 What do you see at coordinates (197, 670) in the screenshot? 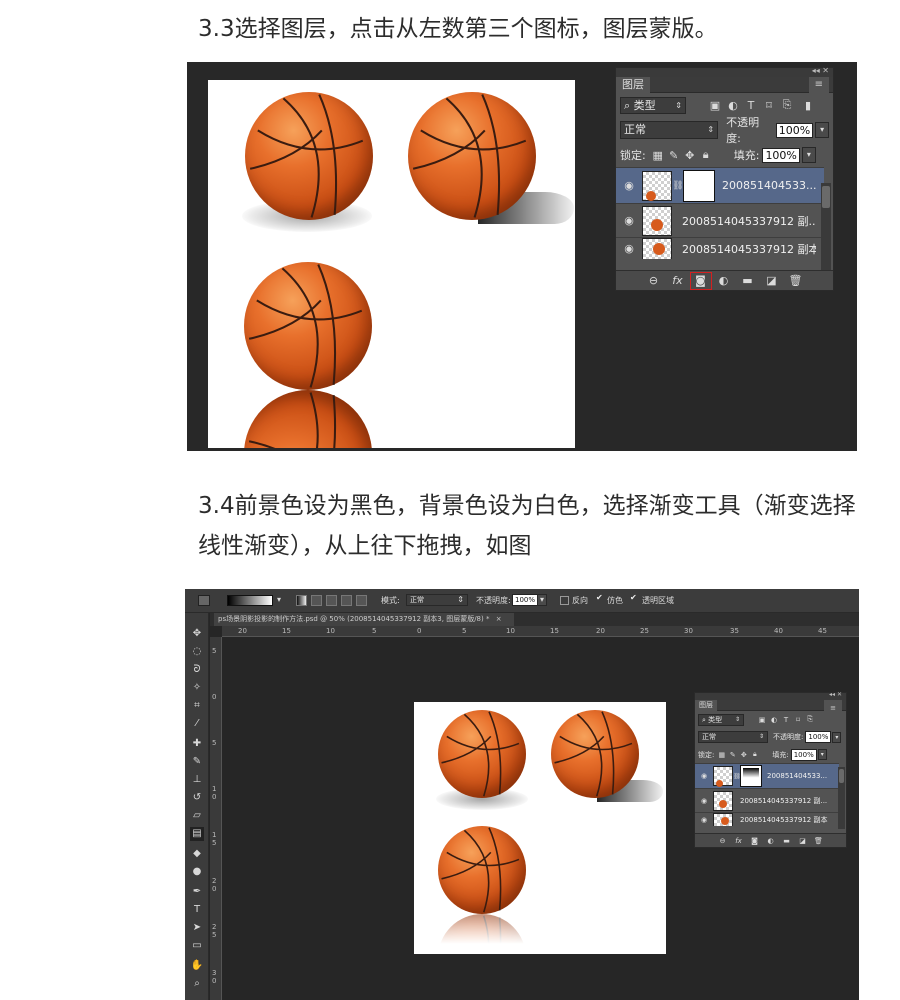
I see `lasso-tool-icon: ᘐ` at bounding box center [197, 670].